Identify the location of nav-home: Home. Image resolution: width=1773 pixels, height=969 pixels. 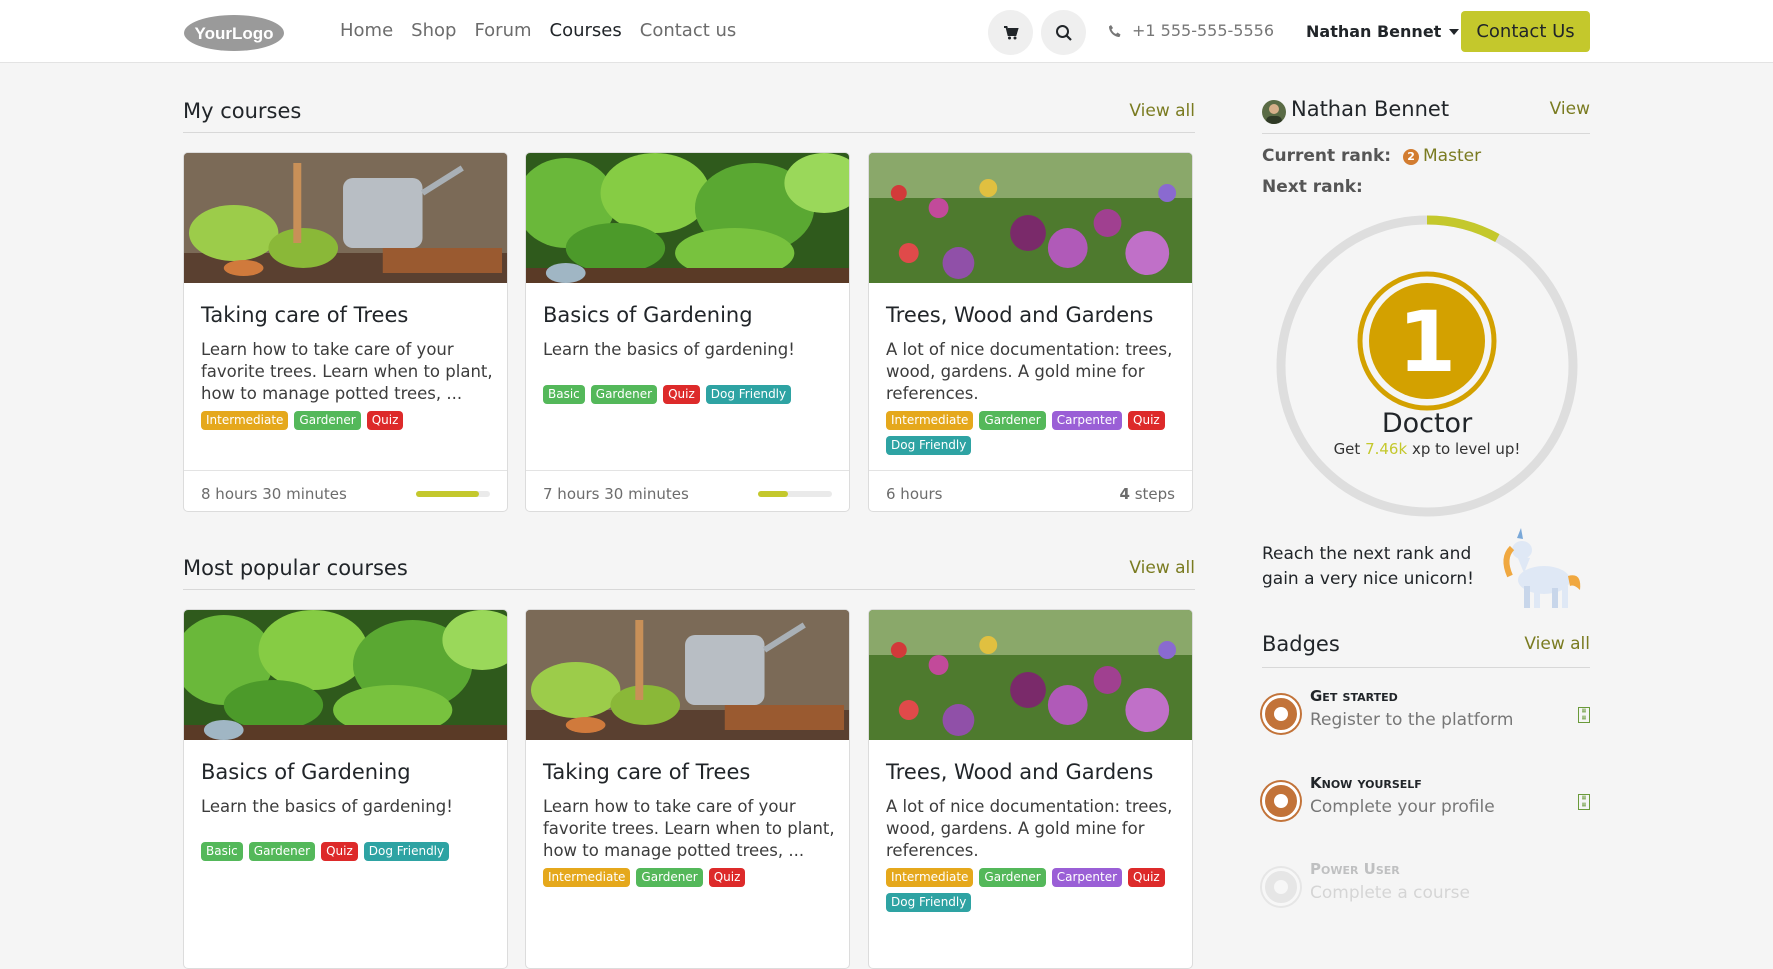
(366, 30).